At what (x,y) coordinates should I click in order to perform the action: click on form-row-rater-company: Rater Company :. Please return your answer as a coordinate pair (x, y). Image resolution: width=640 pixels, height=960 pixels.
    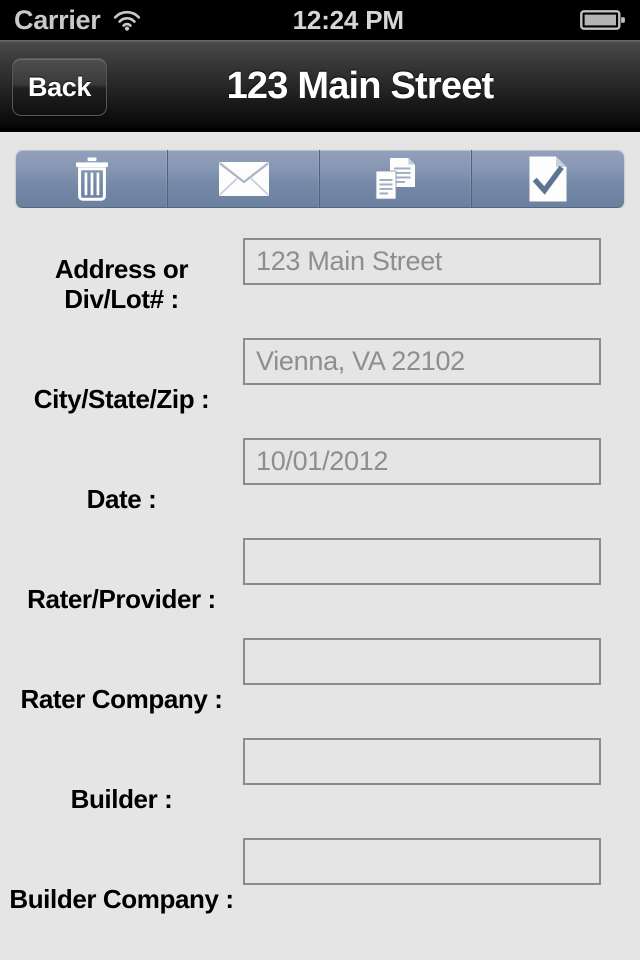
    Looking at the image, I should click on (320, 679).